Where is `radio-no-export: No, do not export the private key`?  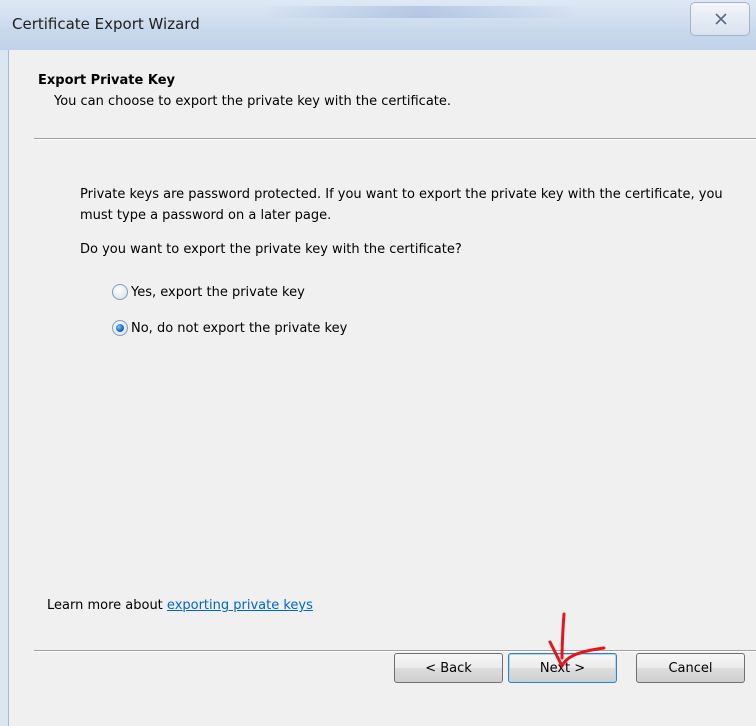 radio-no-export: No, do not export the private key is located at coordinates (229, 328).